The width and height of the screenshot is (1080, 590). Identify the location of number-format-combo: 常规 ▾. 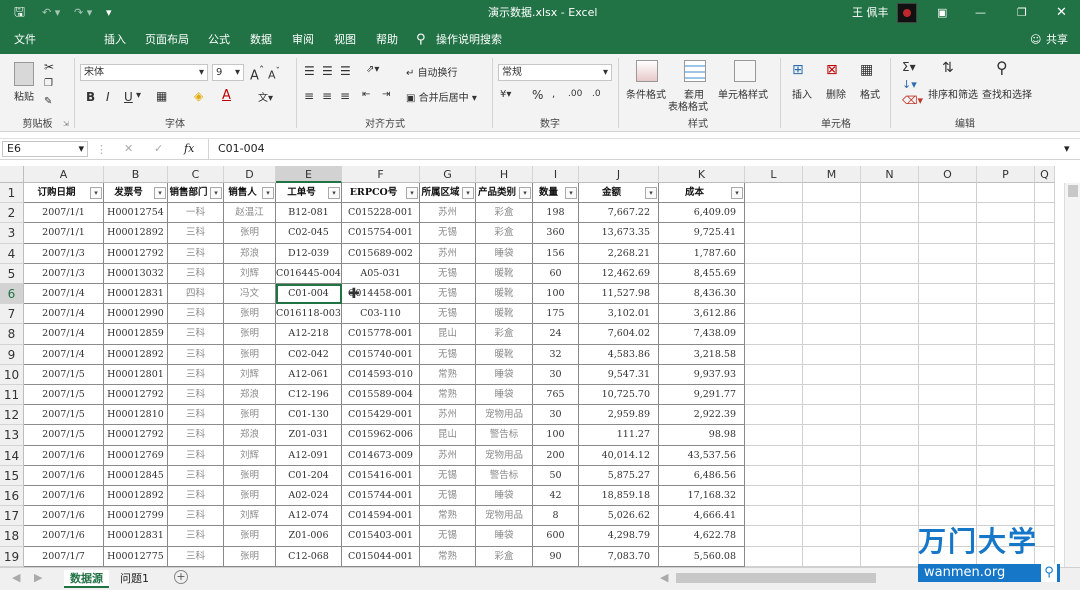
(555, 72).